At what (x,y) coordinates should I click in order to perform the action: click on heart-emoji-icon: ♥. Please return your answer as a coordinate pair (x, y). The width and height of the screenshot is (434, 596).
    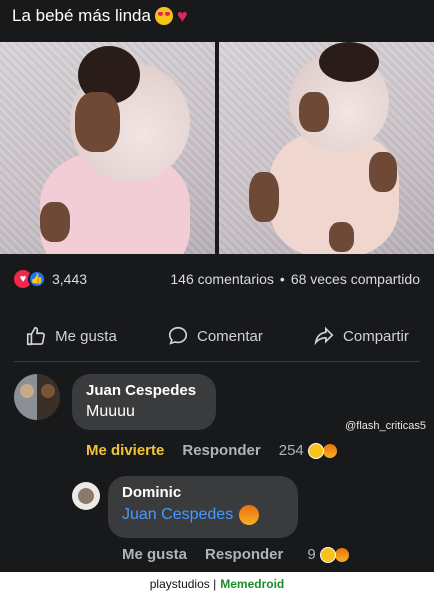
    Looking at the image, I should click on (182, 16).